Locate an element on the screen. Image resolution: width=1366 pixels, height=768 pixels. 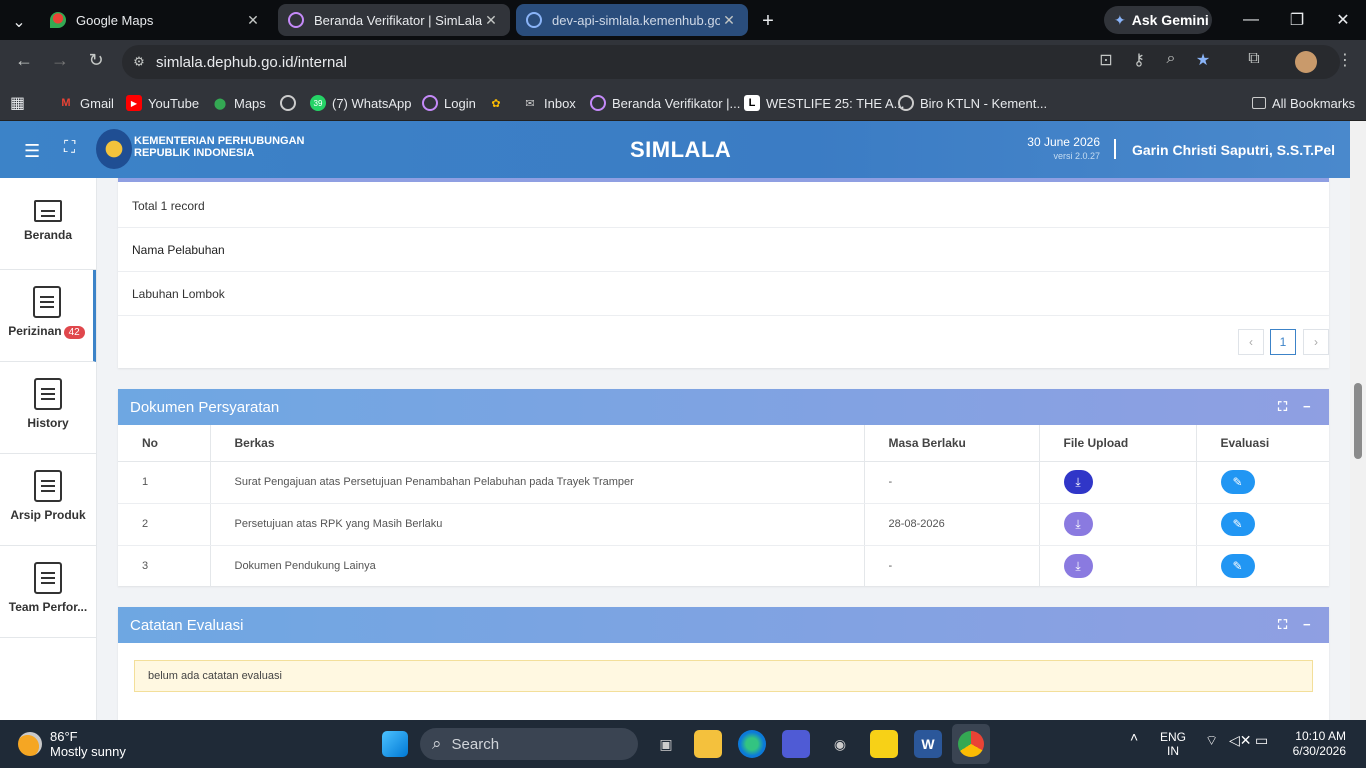
pinwheel-bookmark: ✿ is located at coordinates (499, 103).